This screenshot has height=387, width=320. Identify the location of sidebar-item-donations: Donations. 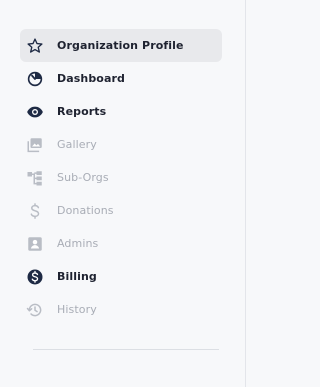
(121, 210).